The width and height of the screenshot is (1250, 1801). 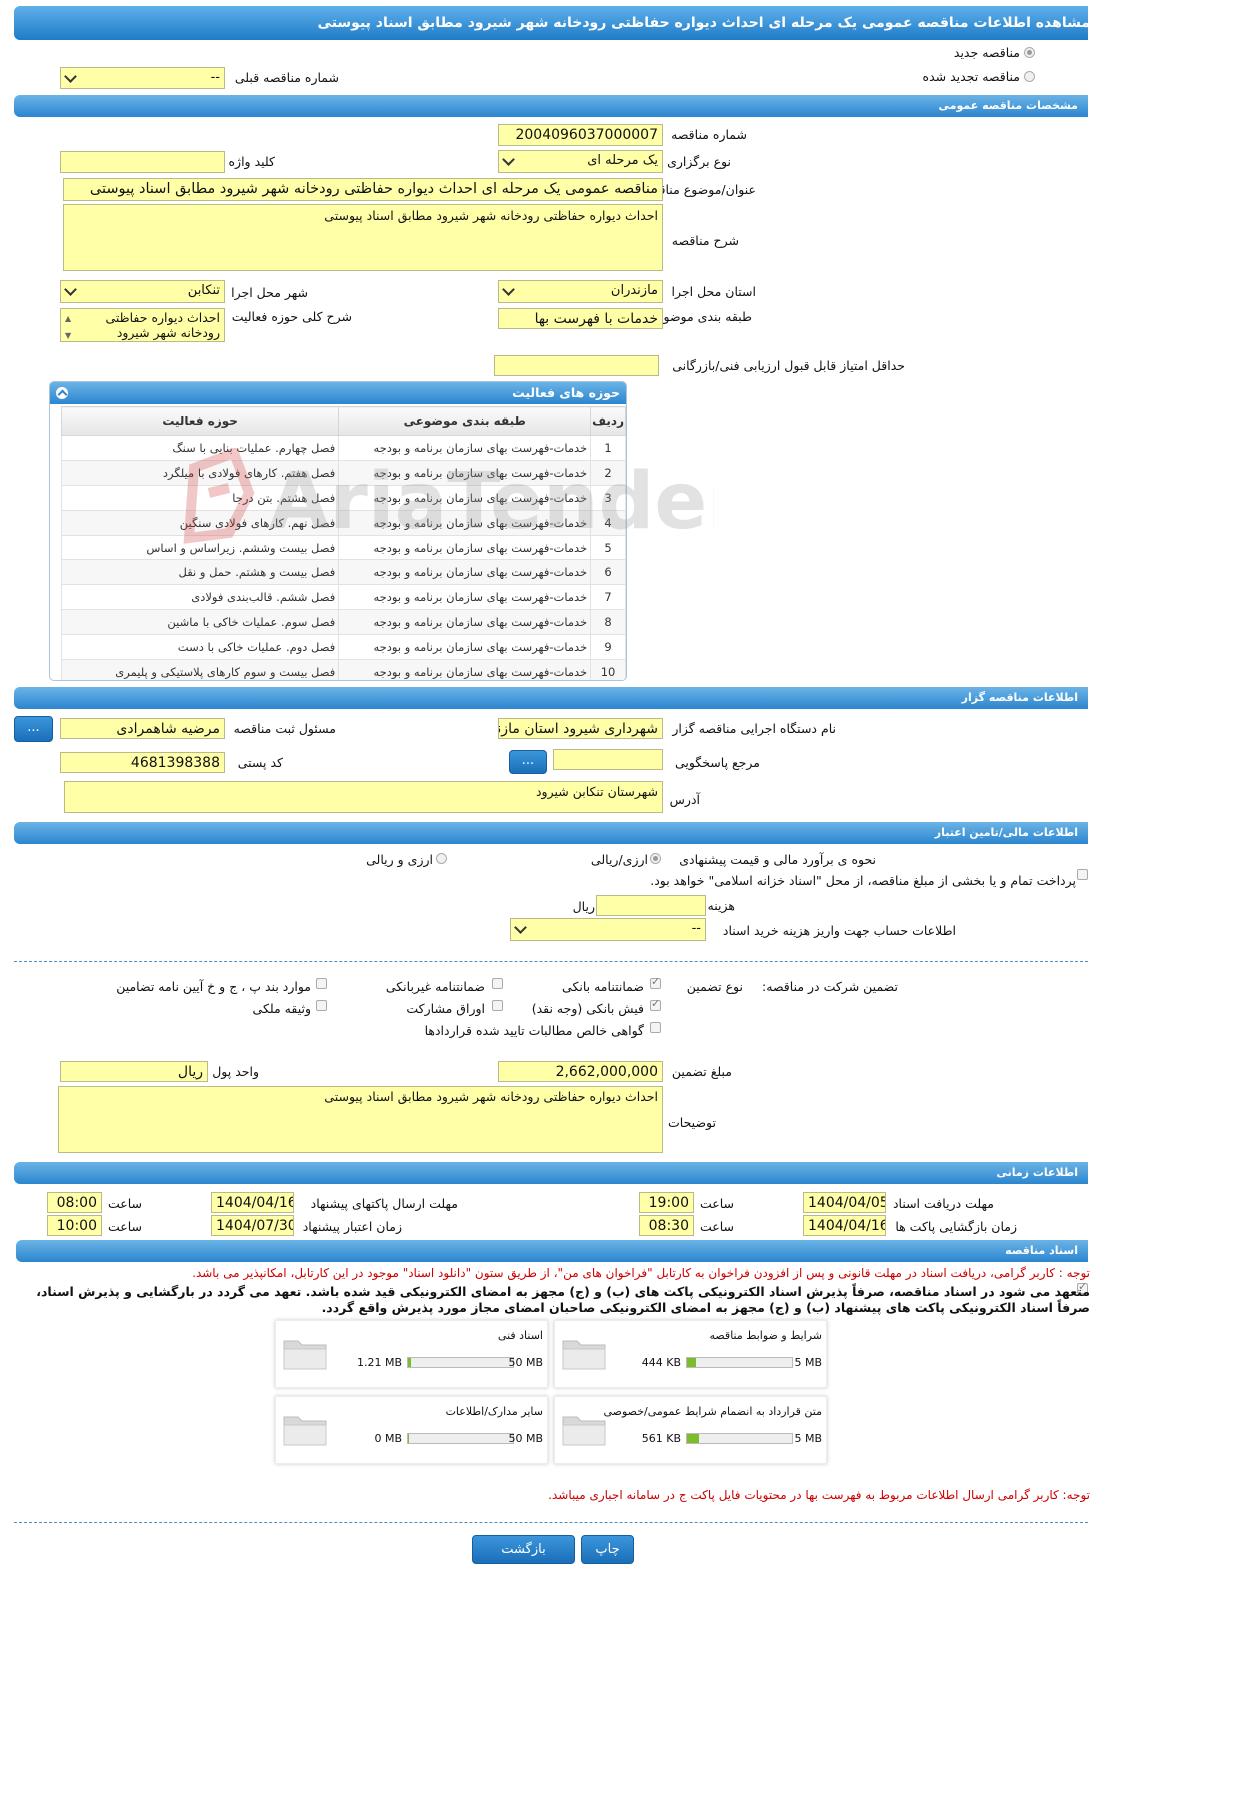 What do you see at coordinates (655, 1004) in the screenshot?
I see `bank-receipt-checkbox` at bounding box center [655, 1004].